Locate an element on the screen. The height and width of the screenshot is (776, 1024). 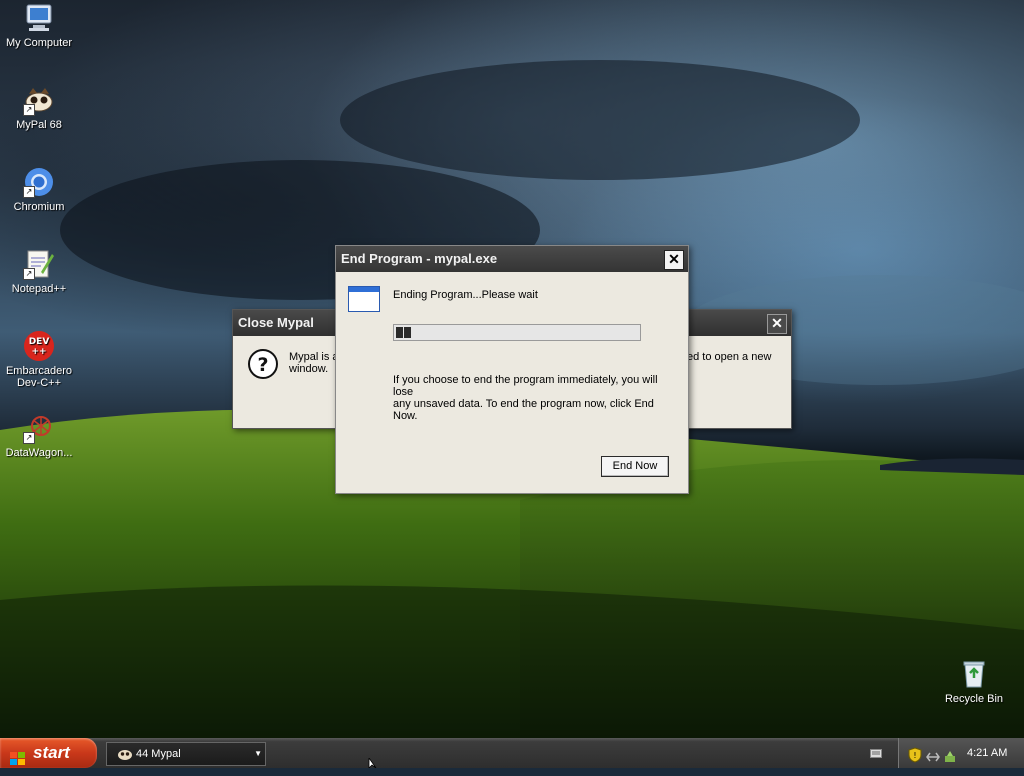
start-button: start is located at coordinates (48, 753).